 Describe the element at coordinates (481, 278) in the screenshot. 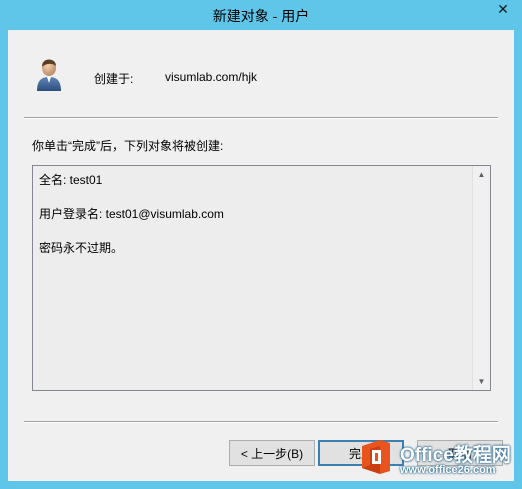

I see `vertical-scrollbar: ▲ ▼` at that location.